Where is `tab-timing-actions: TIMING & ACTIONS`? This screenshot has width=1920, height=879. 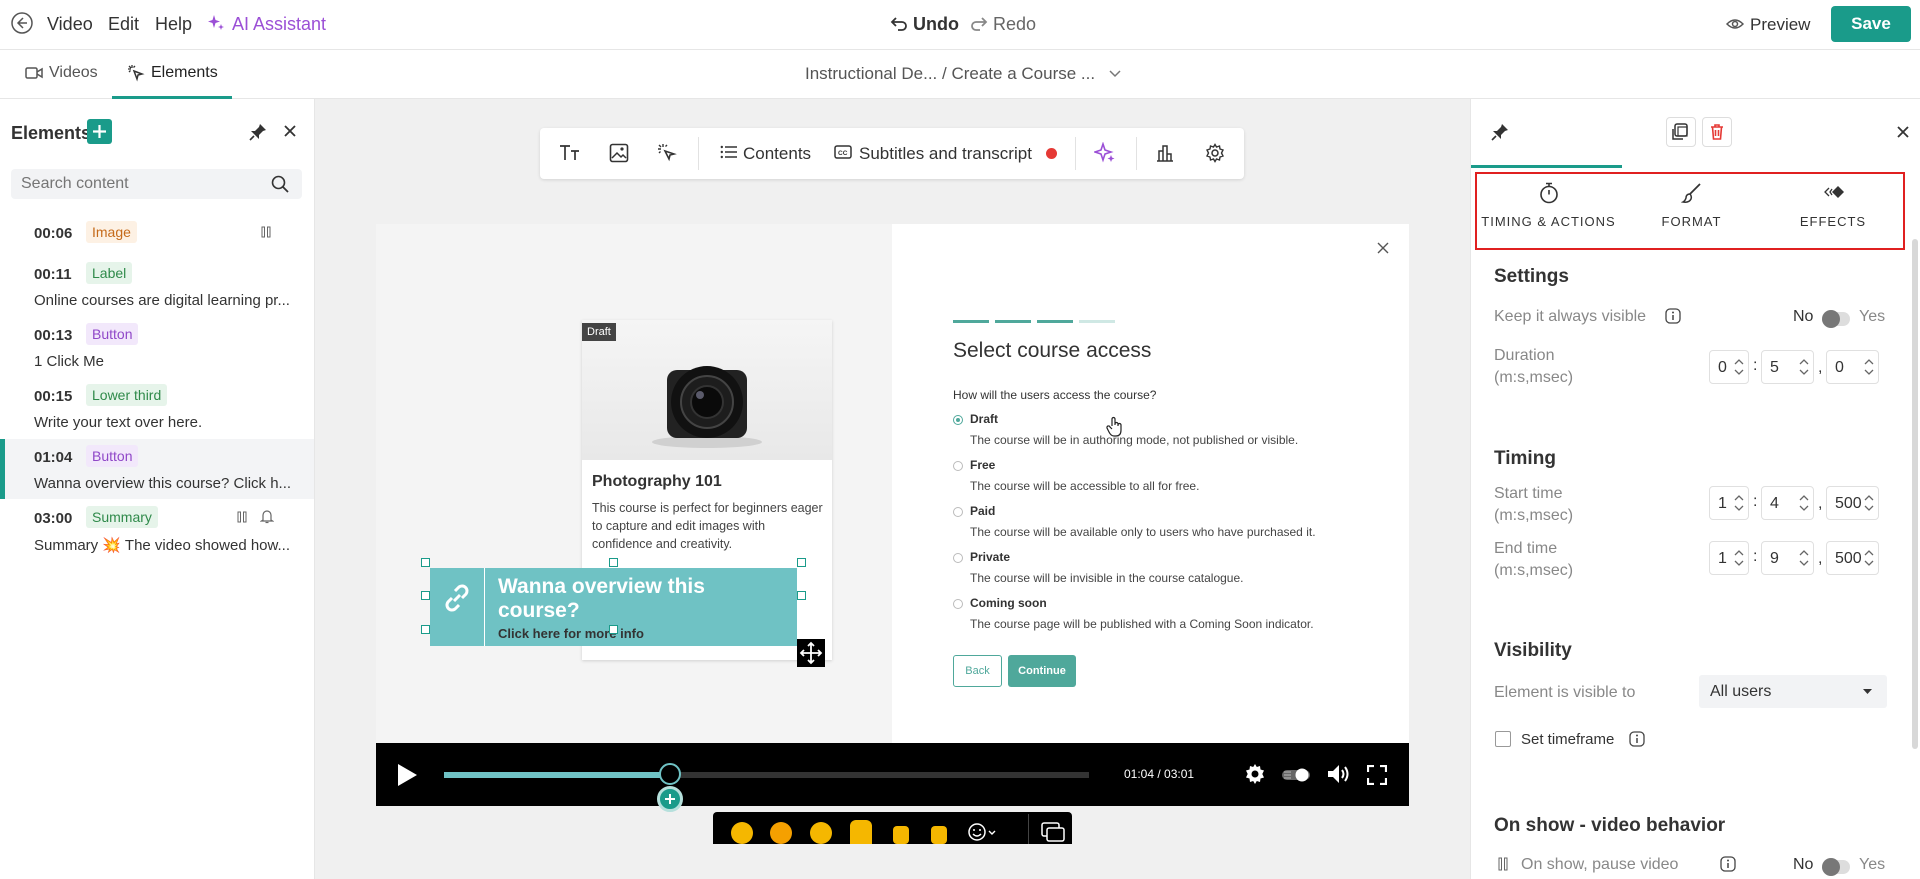 tab-timing-actions: TIMING & ACTIONS is located at coordinates (1548, 211).